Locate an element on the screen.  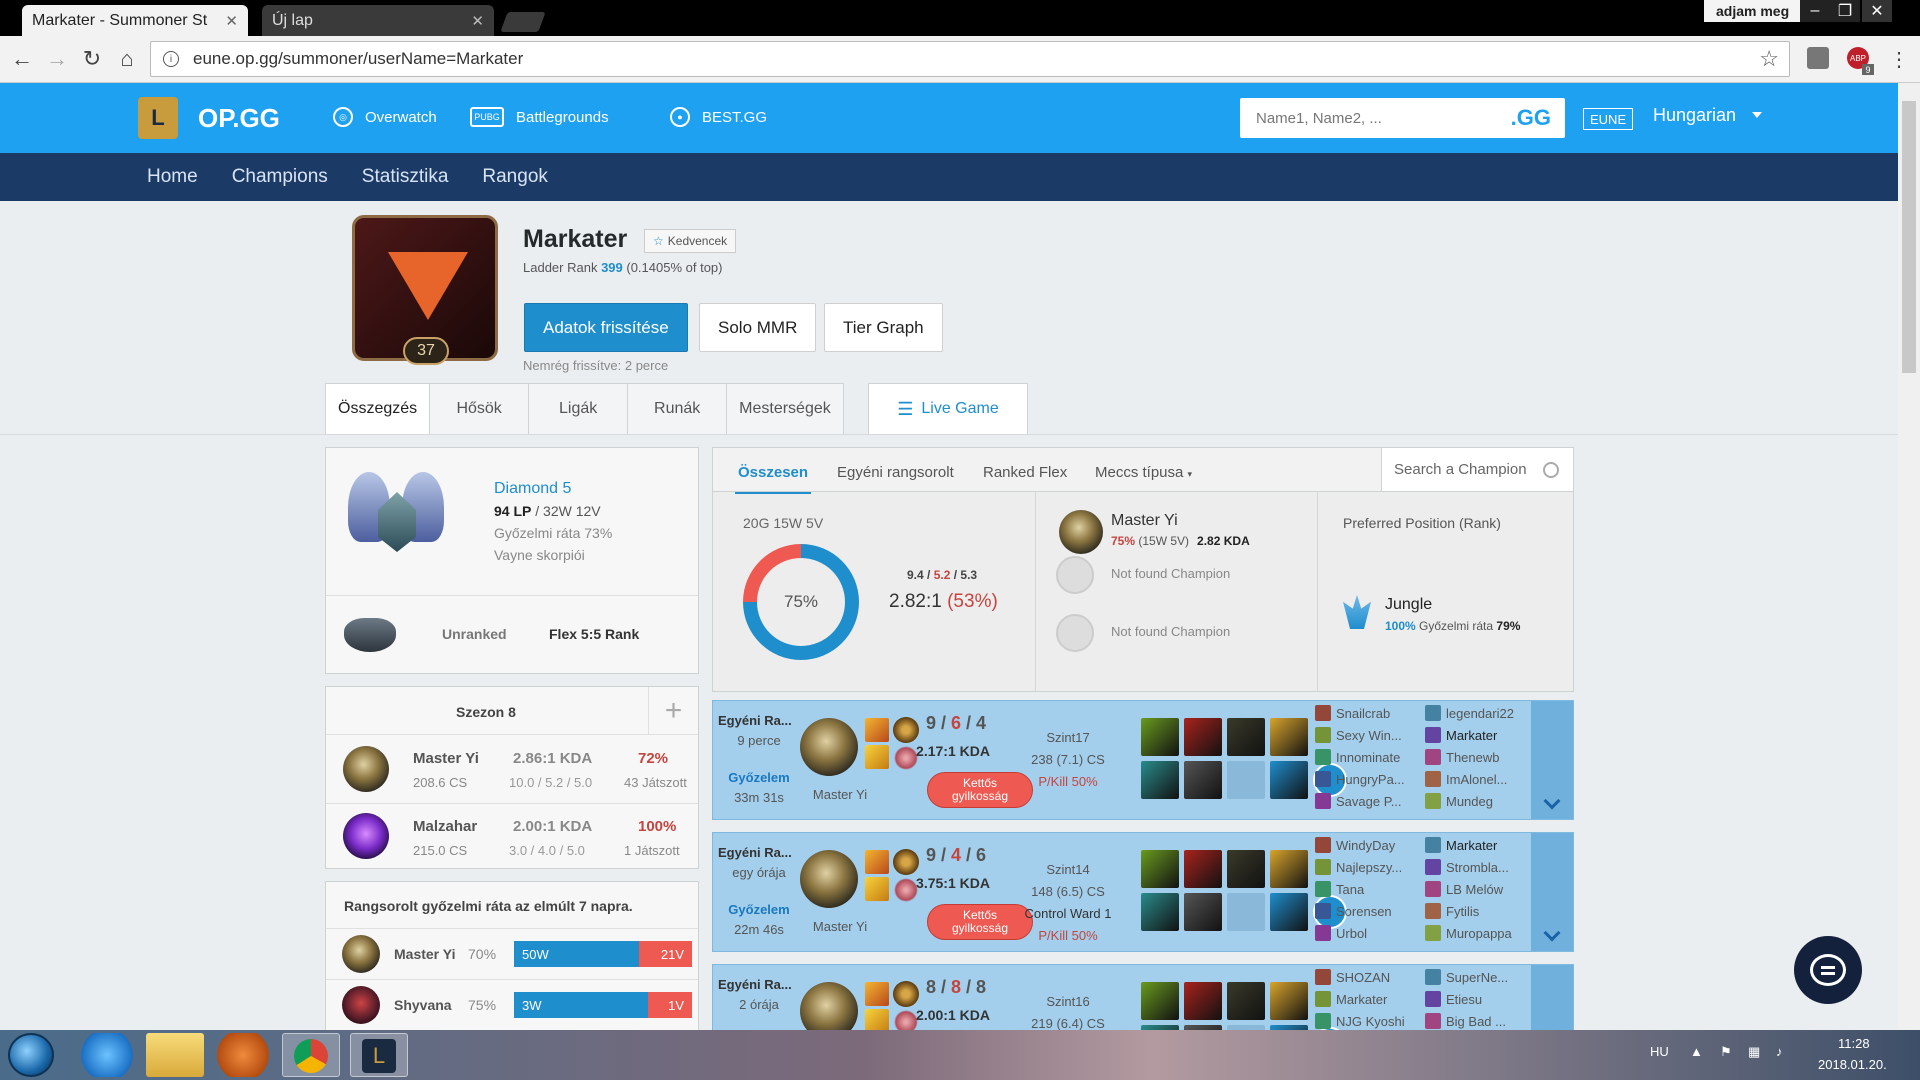
team1-player: Snailcrab is located at coordinates (1352, 713).